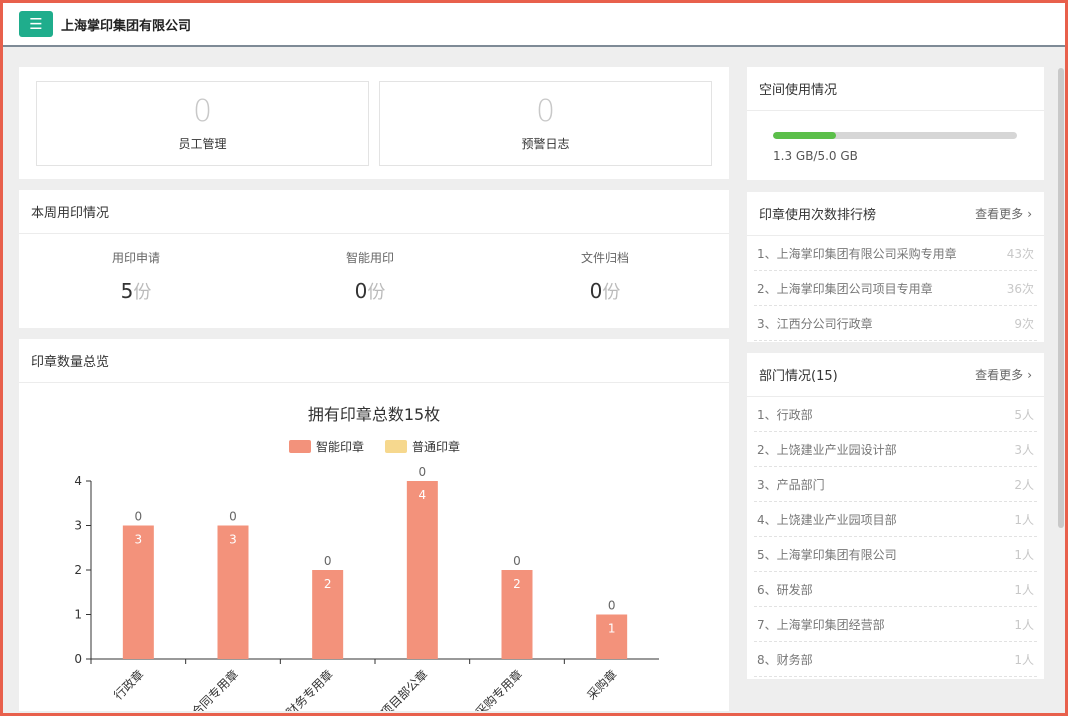 The height and width of the screenshot is (716, 1068). Describe the element at coordinates (604, 258) in the screenshot. I see `week-item-label: 文件归档` at that location.